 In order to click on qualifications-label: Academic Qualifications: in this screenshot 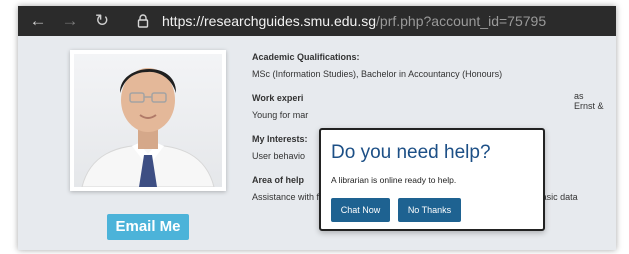, I will do `click(306, 57)`.